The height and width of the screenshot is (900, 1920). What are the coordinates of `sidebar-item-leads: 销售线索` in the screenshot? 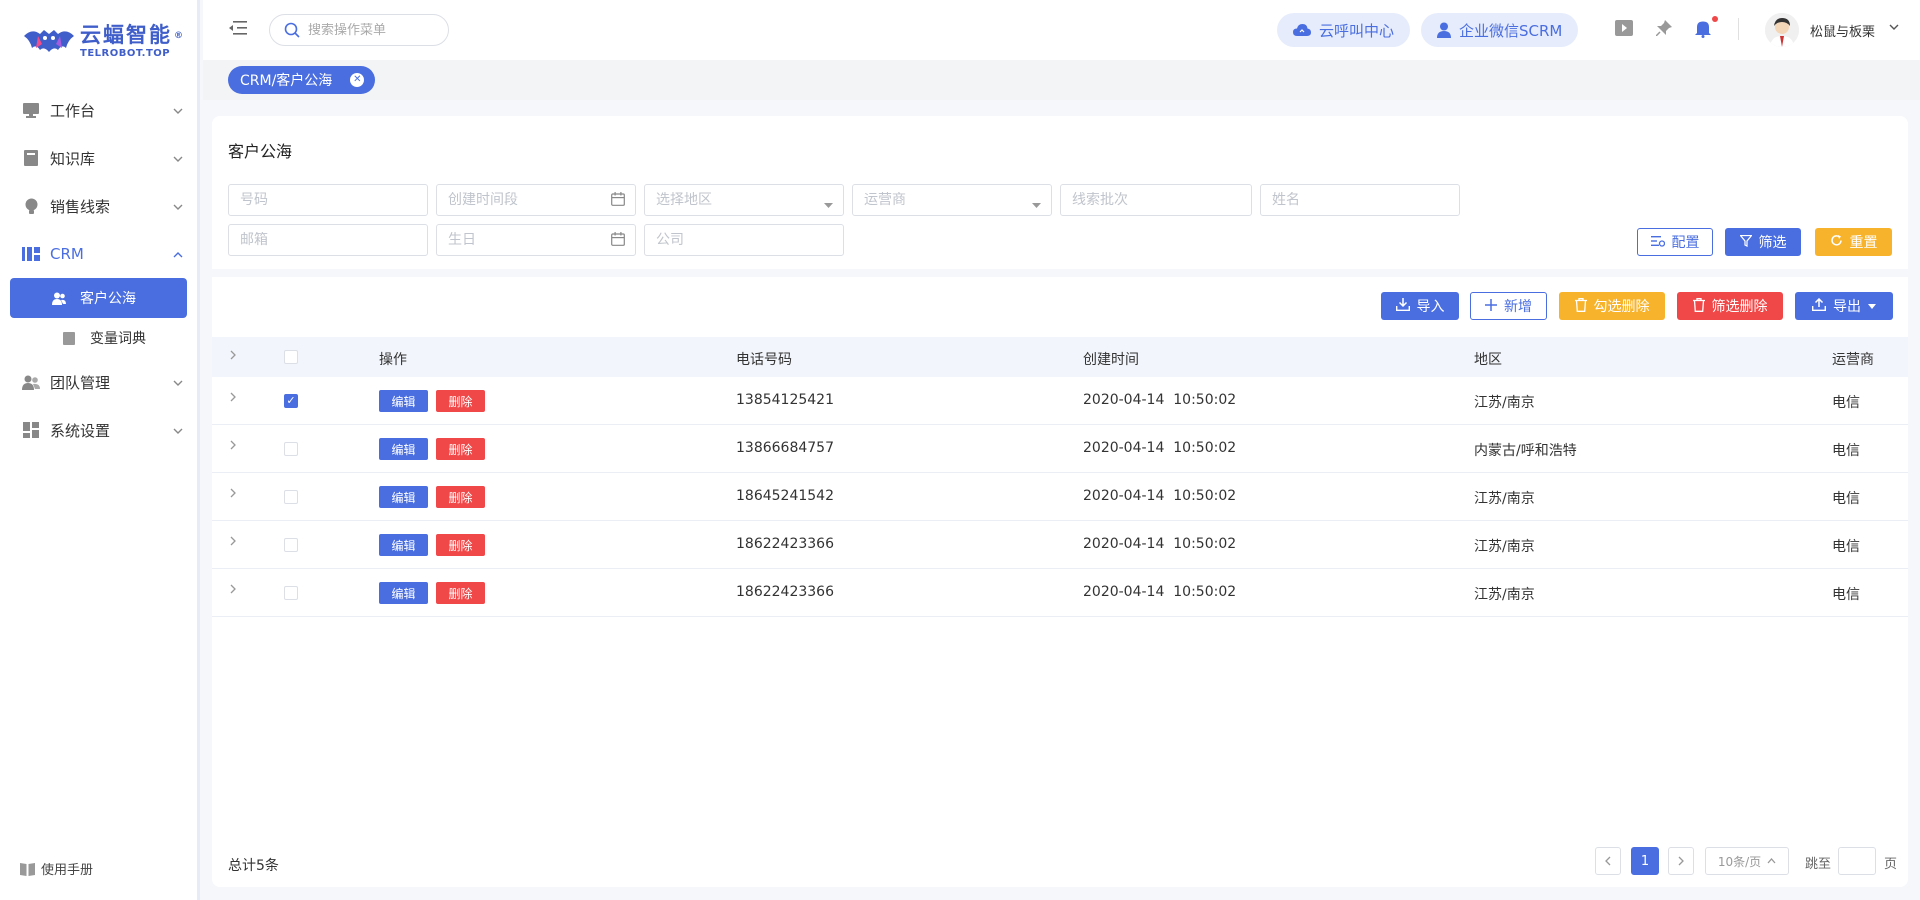 It's located at (98, 206).